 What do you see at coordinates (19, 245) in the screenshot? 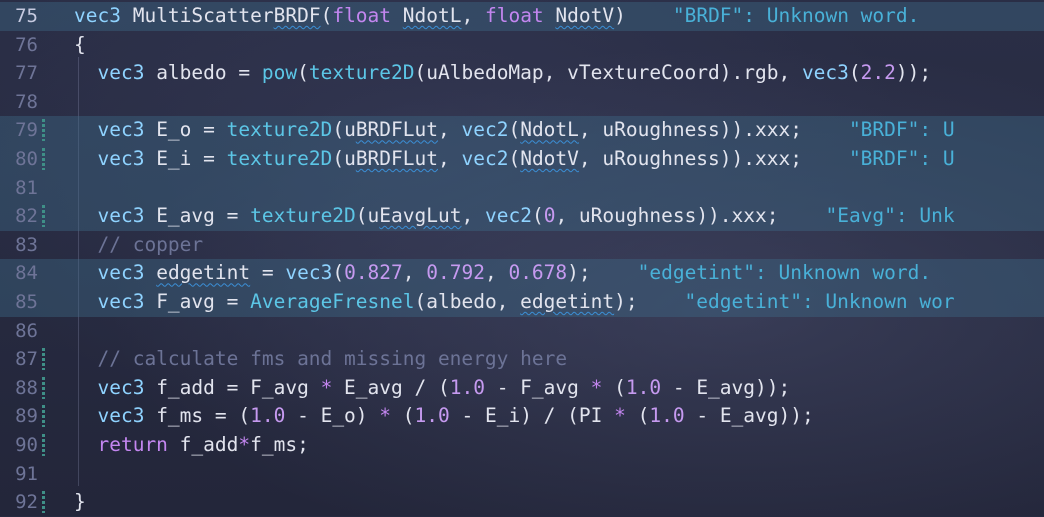
I see `line-number: 83` at bounding box center [19, 245].